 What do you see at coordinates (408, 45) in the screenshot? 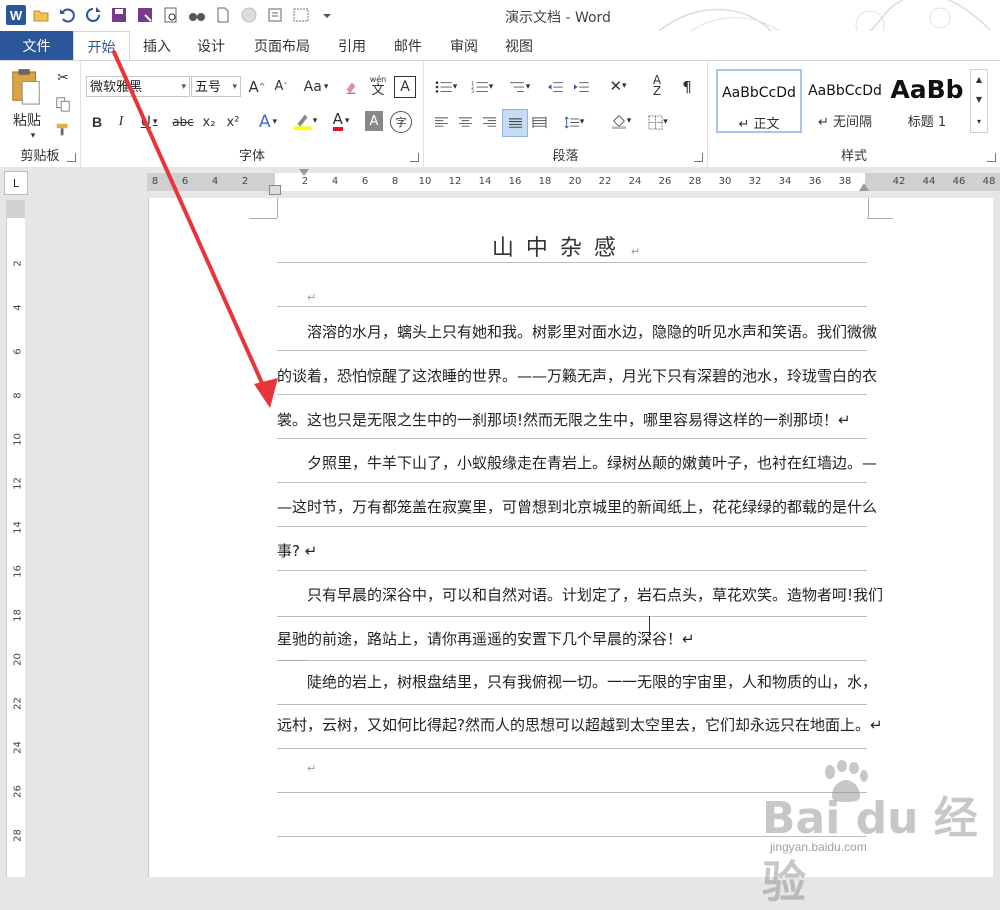
I see `tab-mailings: 邮件` at bounding box center [408, 45].